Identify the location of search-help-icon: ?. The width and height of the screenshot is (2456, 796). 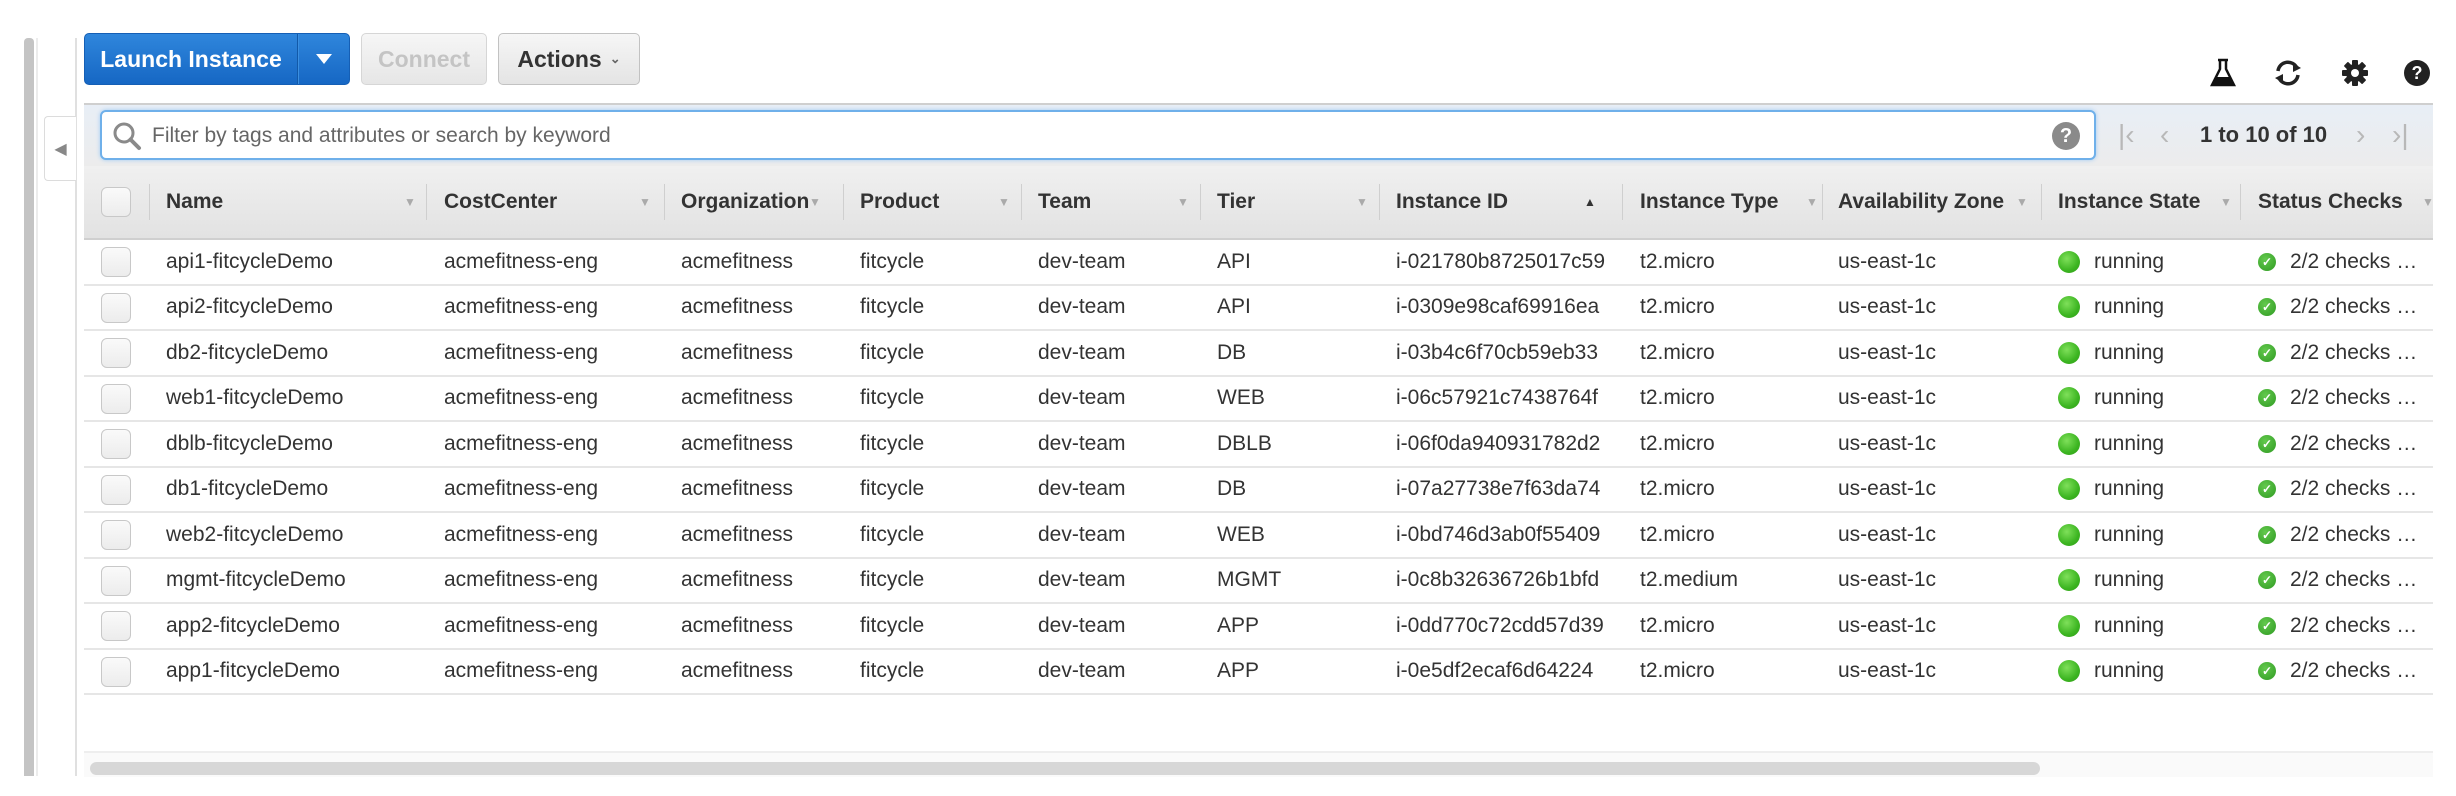
(2066, 136).